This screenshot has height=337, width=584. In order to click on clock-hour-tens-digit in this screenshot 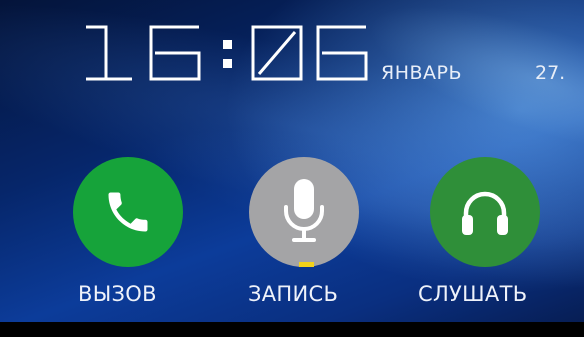, I will do `click(109, 53)`.